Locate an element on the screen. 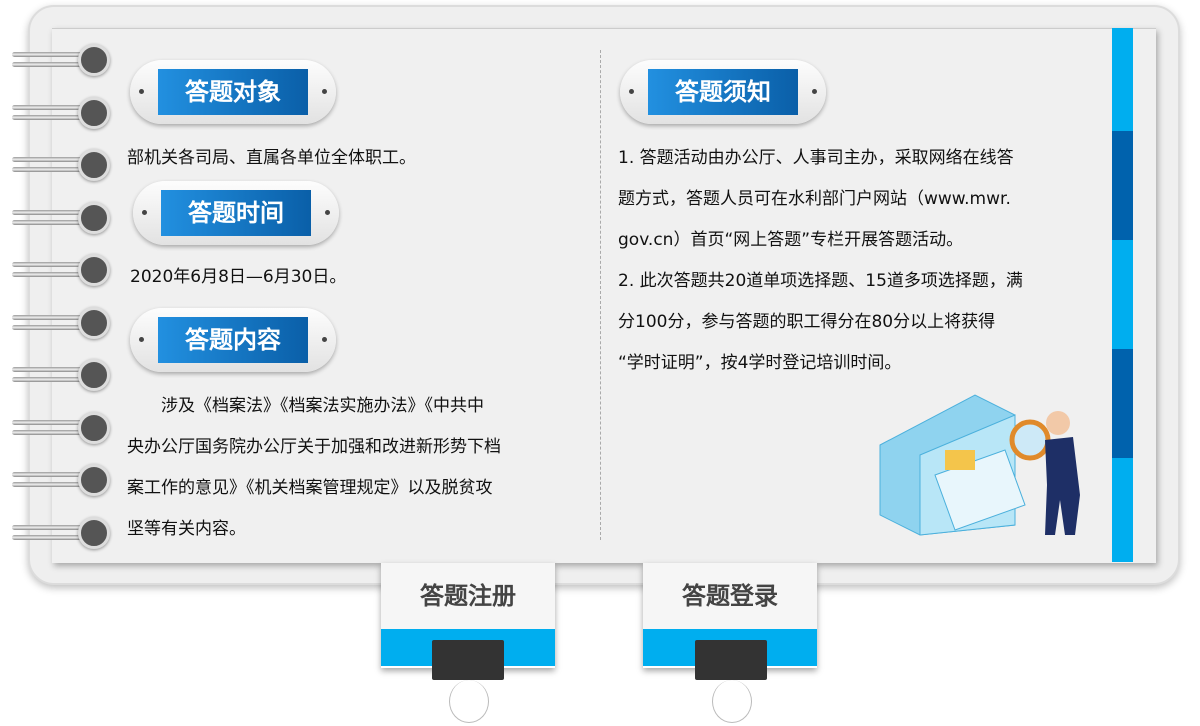 The width and height of the screenshot is (1200, 726). heading-label: 答题须知 is located at coordinates (723, 92).